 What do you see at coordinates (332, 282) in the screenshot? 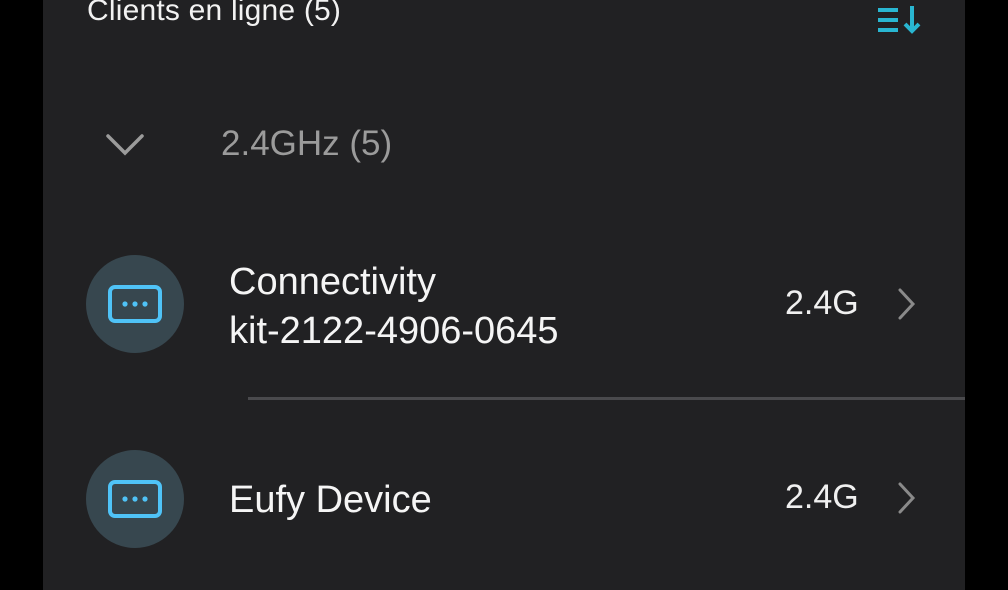
I see `client-name: Connectivity` at bounding box center [332, 282].